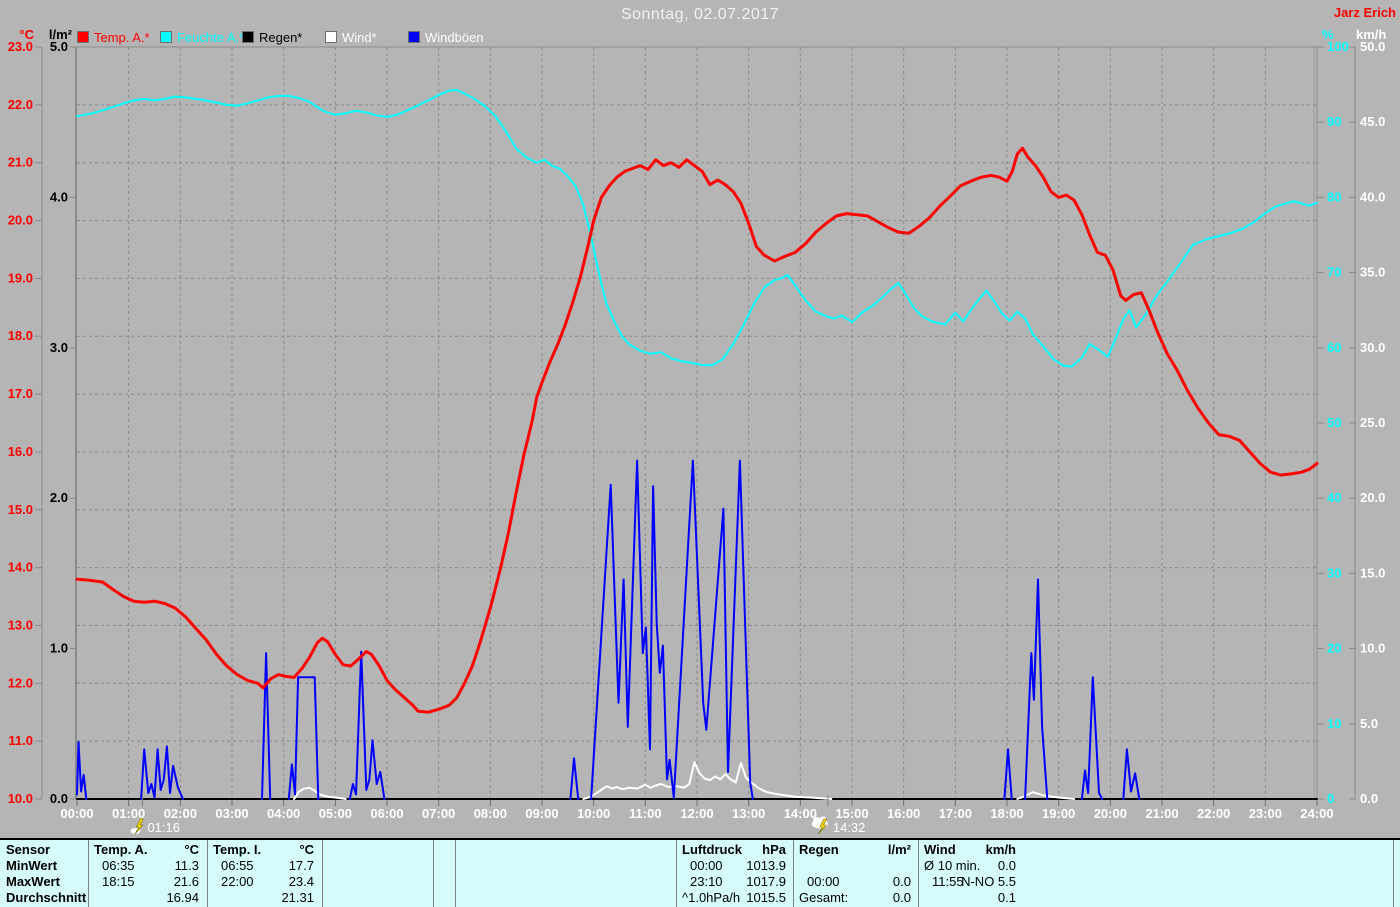 The image size is (1400, 907). What do you see at coordinates (1334, 272) in the screenshot?
I see `humidity-axis-tick-label: 70` at bounding box center [1334, 272].